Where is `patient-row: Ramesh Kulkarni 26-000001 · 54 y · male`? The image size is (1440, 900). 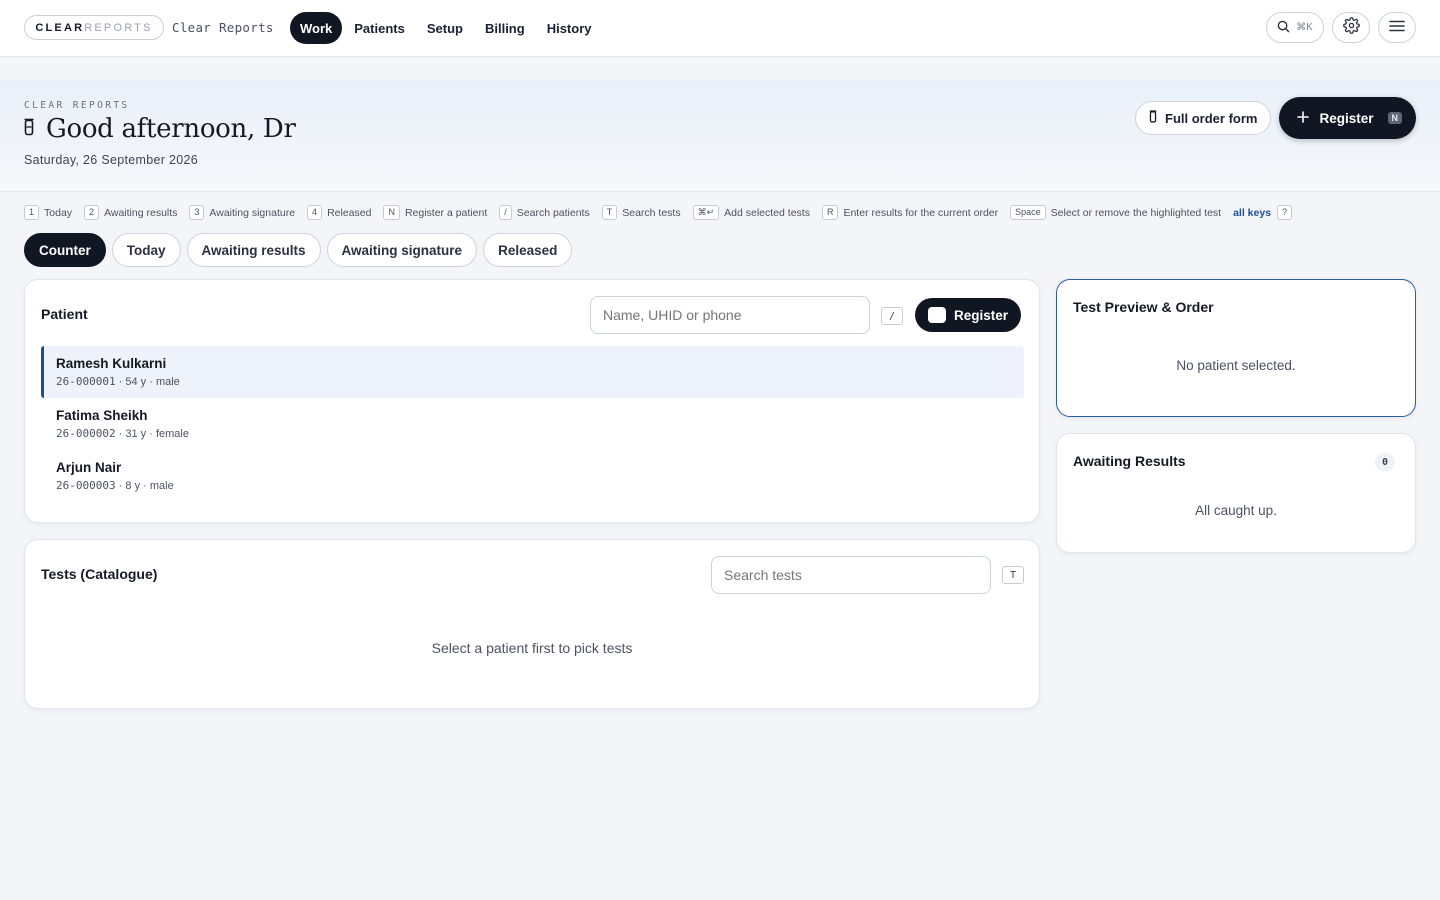 patient-row: Ramesh Kulkarni 26-000001 · 54 y · male is located at coordinates (532, 372).